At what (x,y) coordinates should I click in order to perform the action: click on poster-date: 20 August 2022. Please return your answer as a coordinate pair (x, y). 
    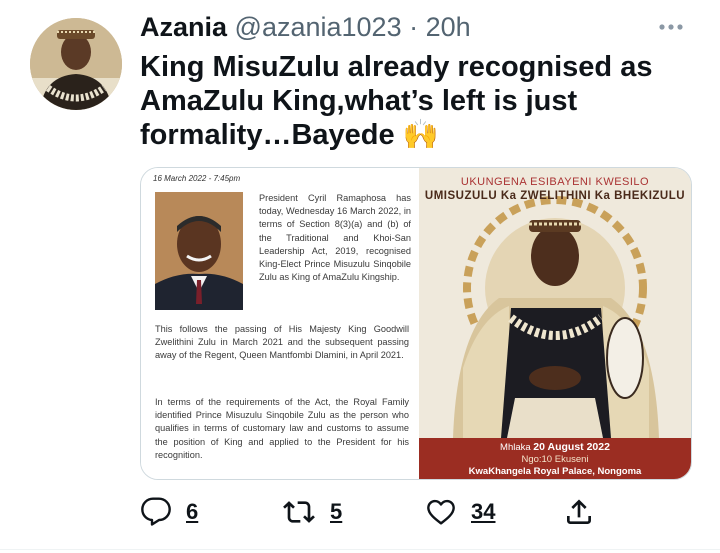
    Looking at the image, I should click on (571, 447).